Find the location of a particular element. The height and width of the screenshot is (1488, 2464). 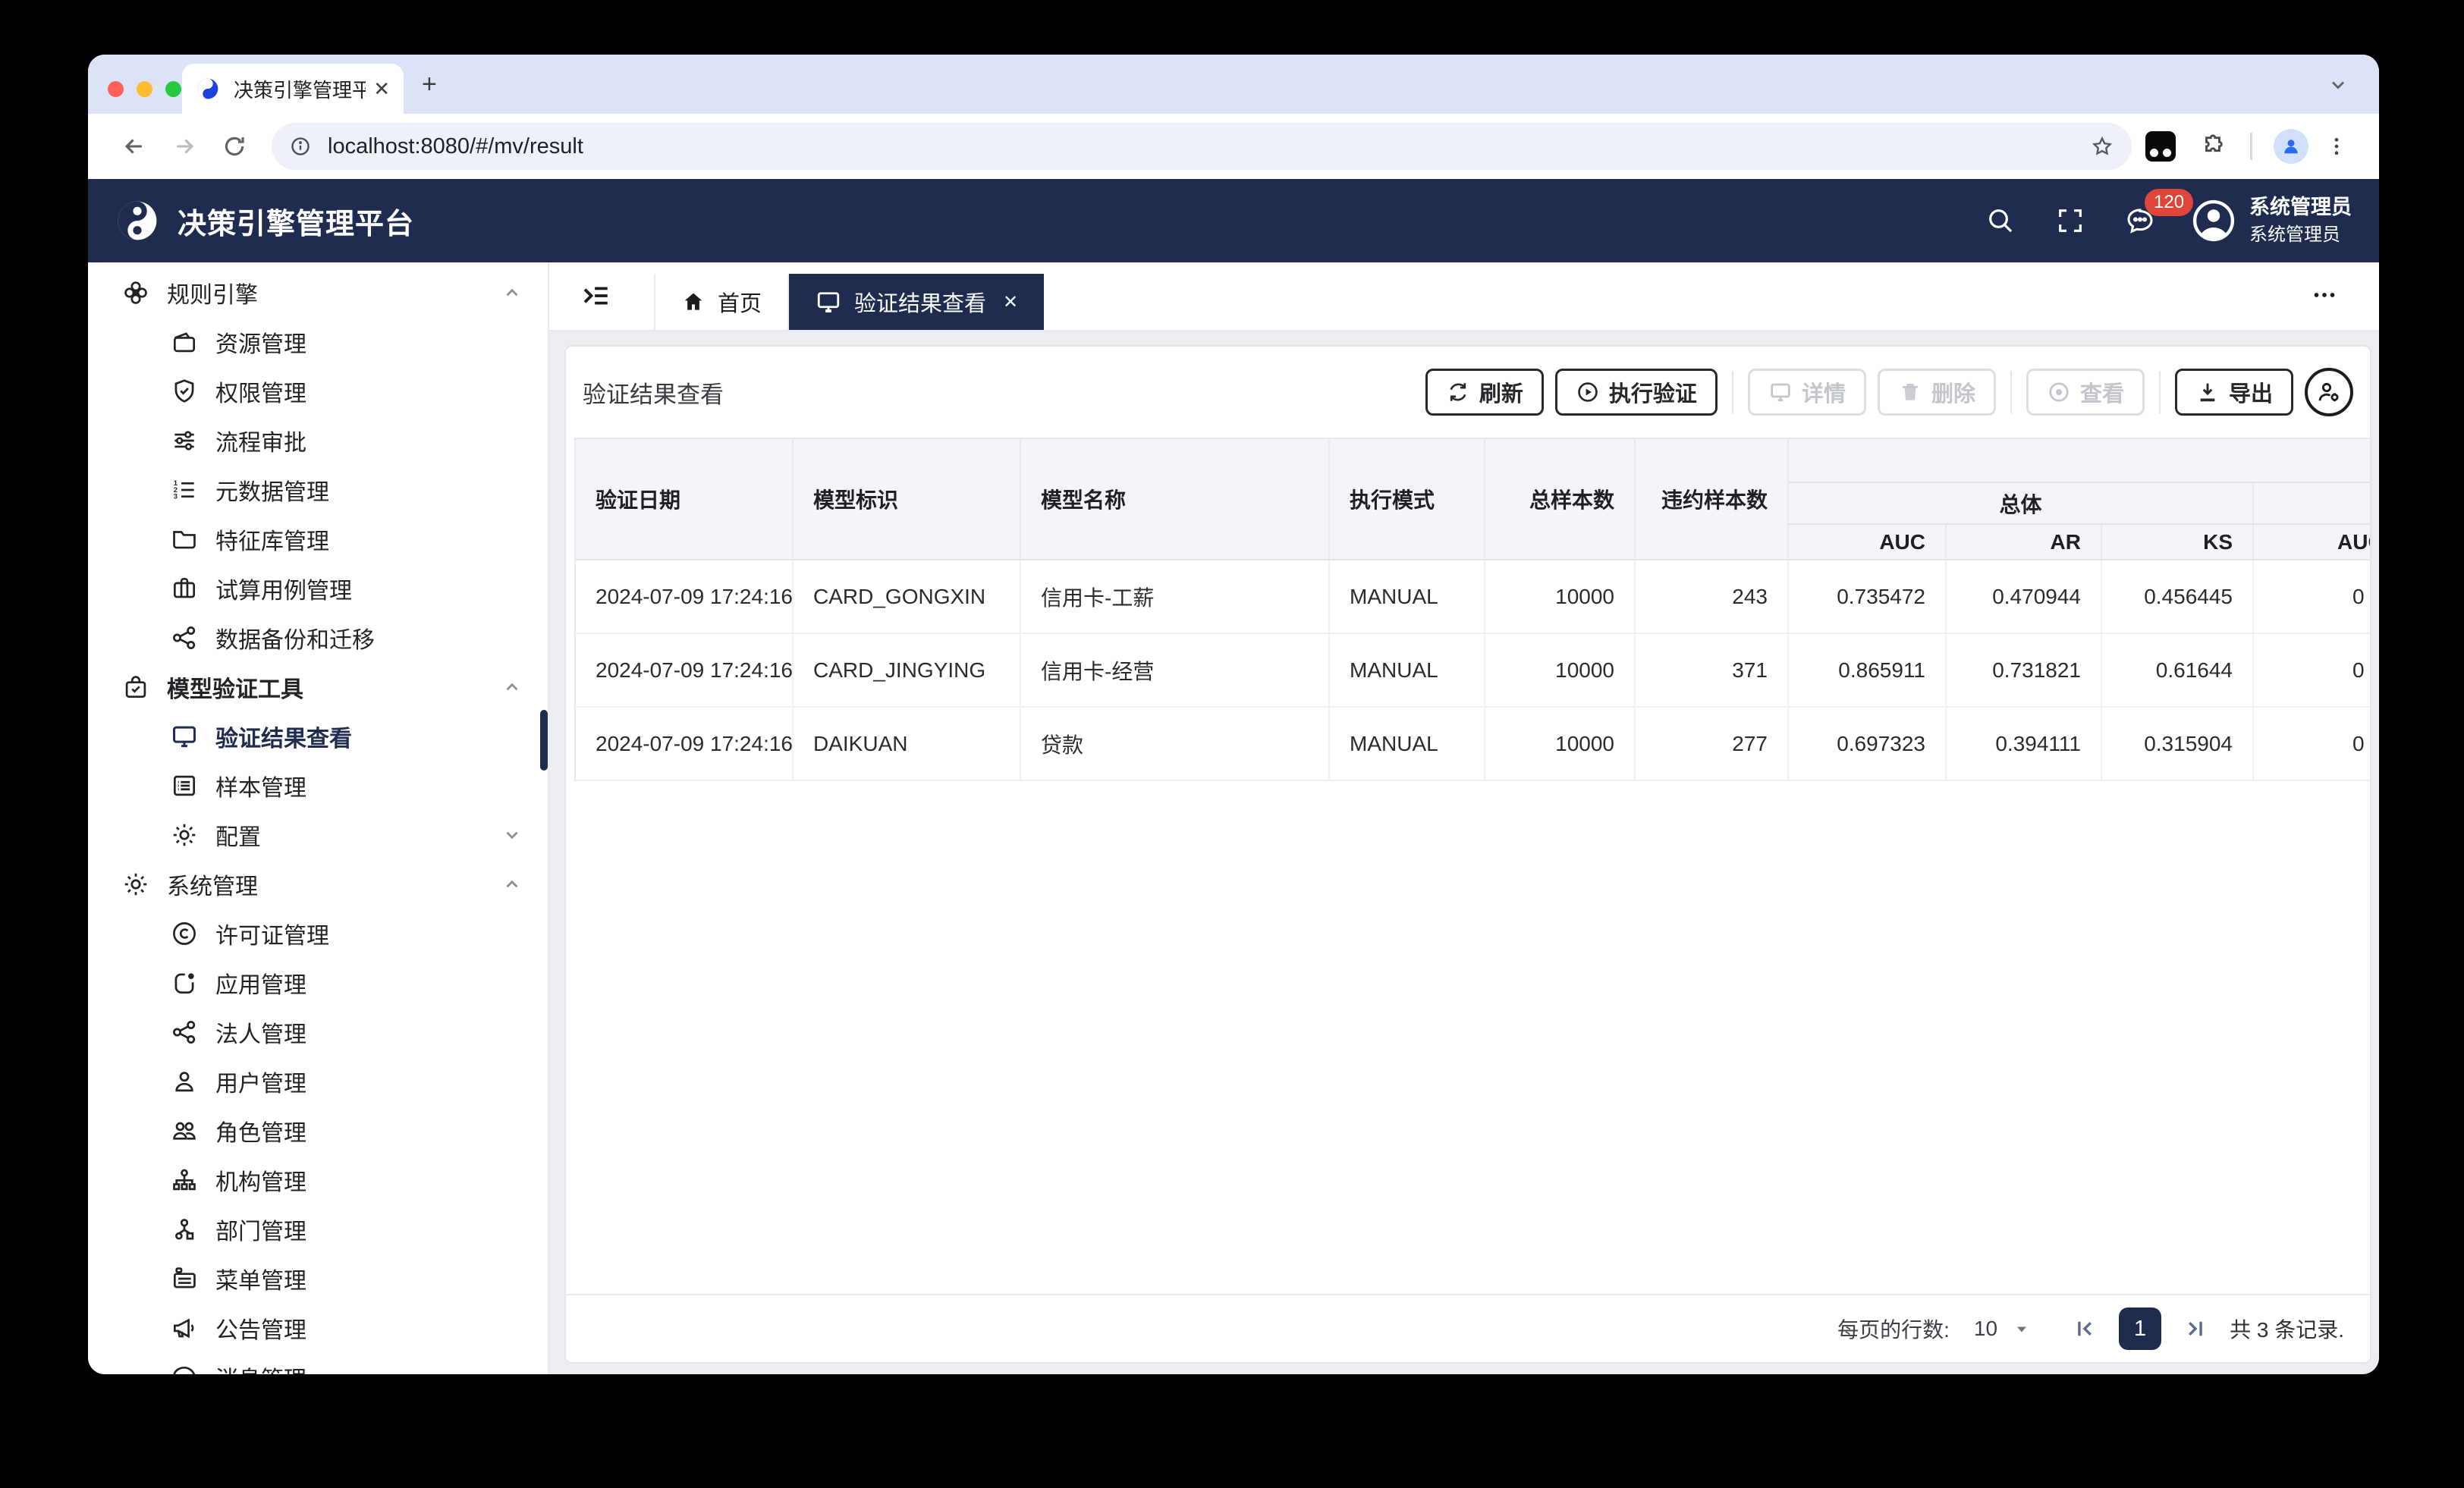

sidebar-item-data-backup: 数据备份和迁移 is located at coordinates (318, 637).